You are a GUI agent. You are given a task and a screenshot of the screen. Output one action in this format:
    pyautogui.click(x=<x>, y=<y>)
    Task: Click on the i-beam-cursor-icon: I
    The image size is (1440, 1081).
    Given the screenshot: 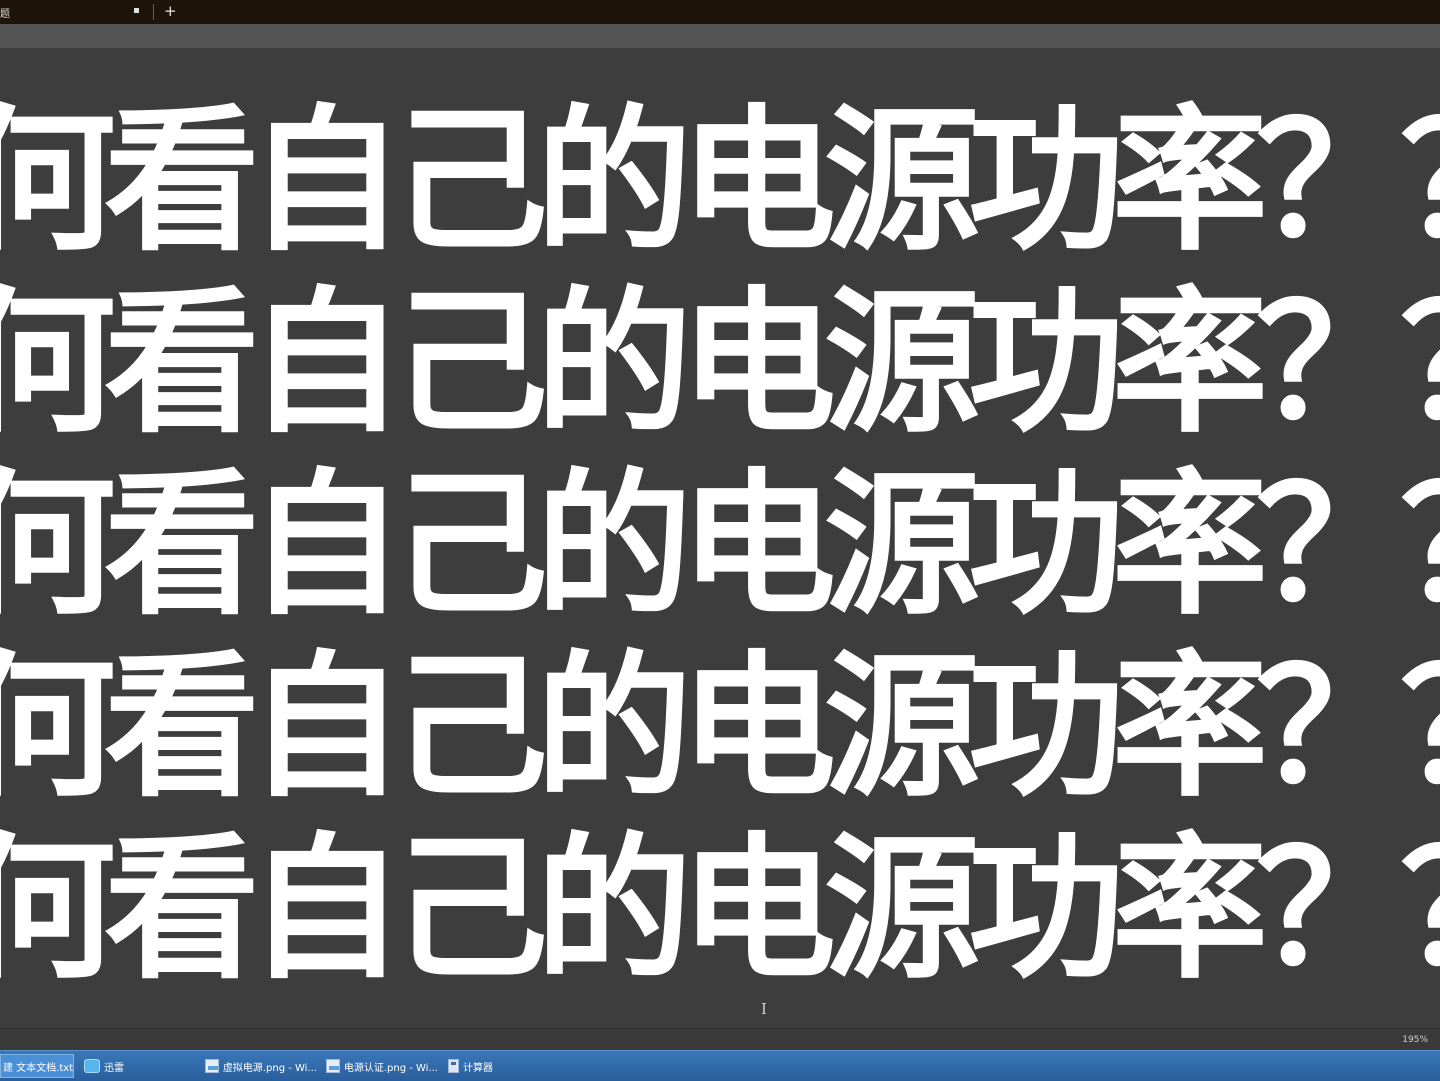 What is the action you would take?
    pyautogui.click(x=764, y=1009)
    